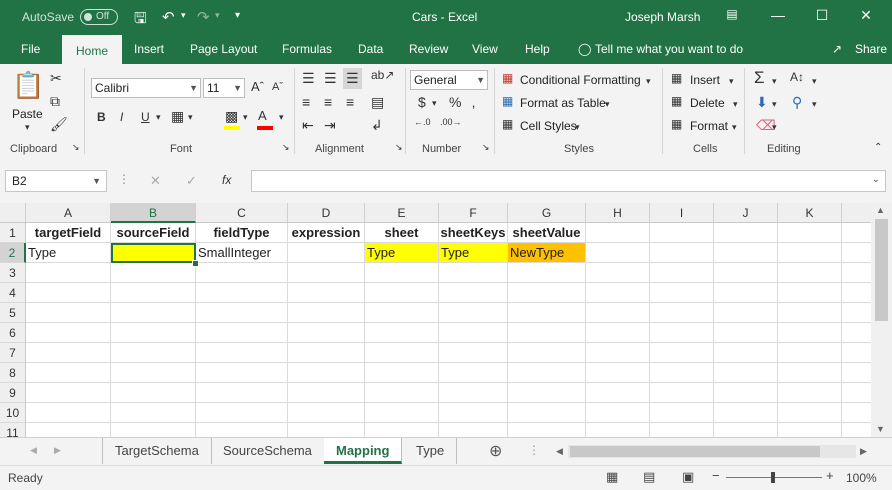 Image resolution: width=892 pixels, height=490 pixels. What do you see at coordinates (153, 293) in the screenshot?
I see `cell-b4` at bounding box center [153, 293].